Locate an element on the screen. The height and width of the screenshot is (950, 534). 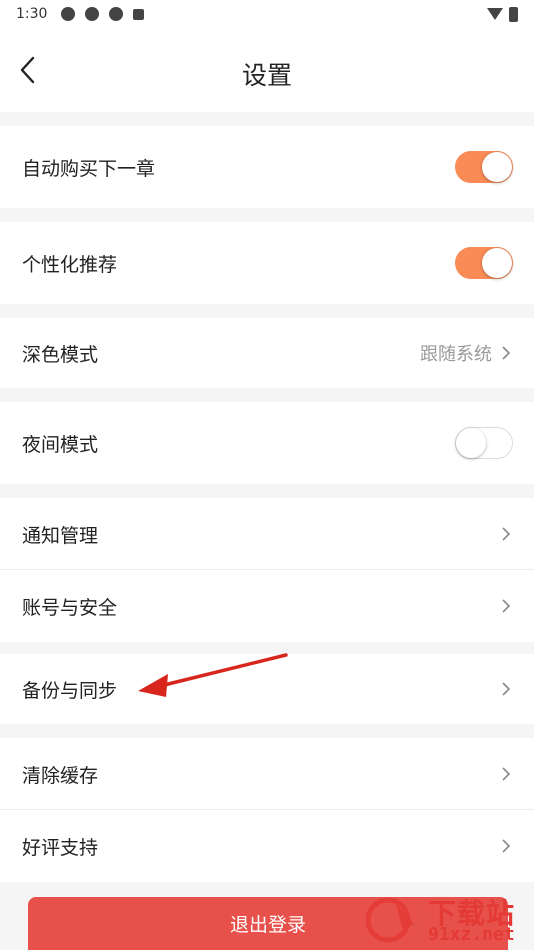
setting-label: 备份与同步 is located at coordinates (70, 690).